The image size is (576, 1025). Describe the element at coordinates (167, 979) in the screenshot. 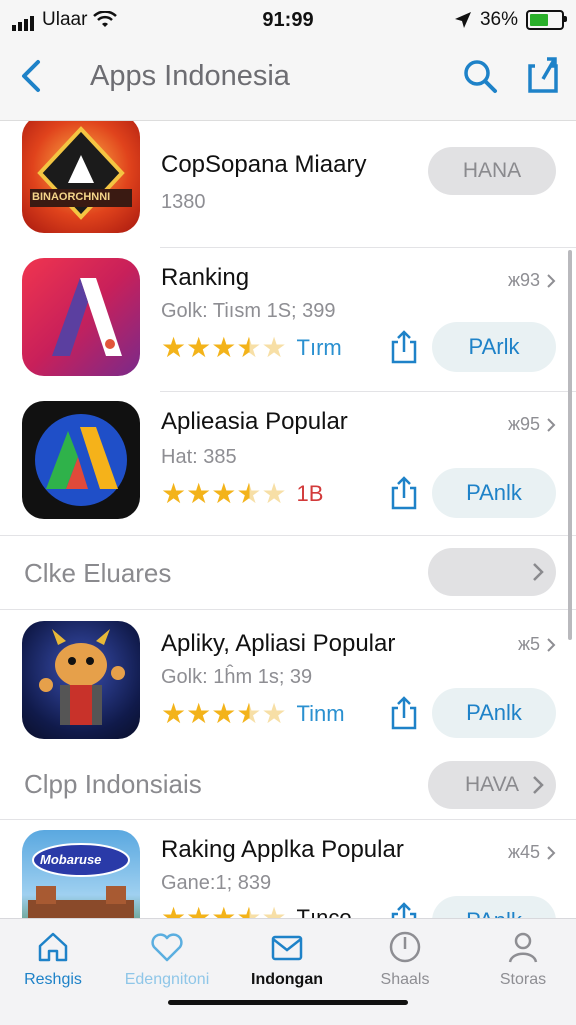

I see `tab-label: Edengnitoni` at that location.